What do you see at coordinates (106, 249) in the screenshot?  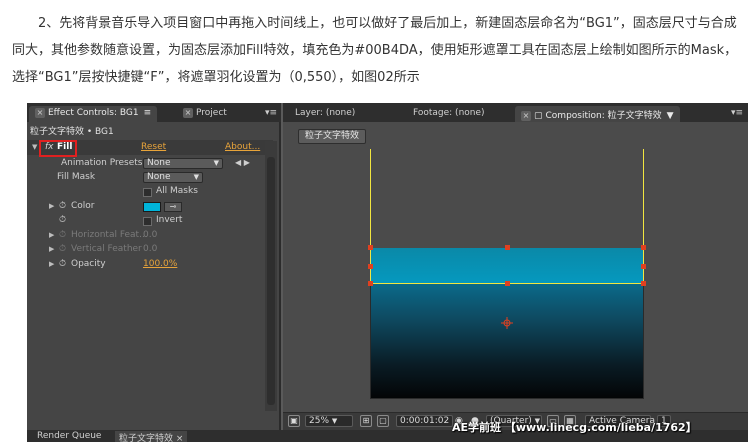 I see `vertical-feather-label: Vertical Feather` at bounding box center [106, 249].